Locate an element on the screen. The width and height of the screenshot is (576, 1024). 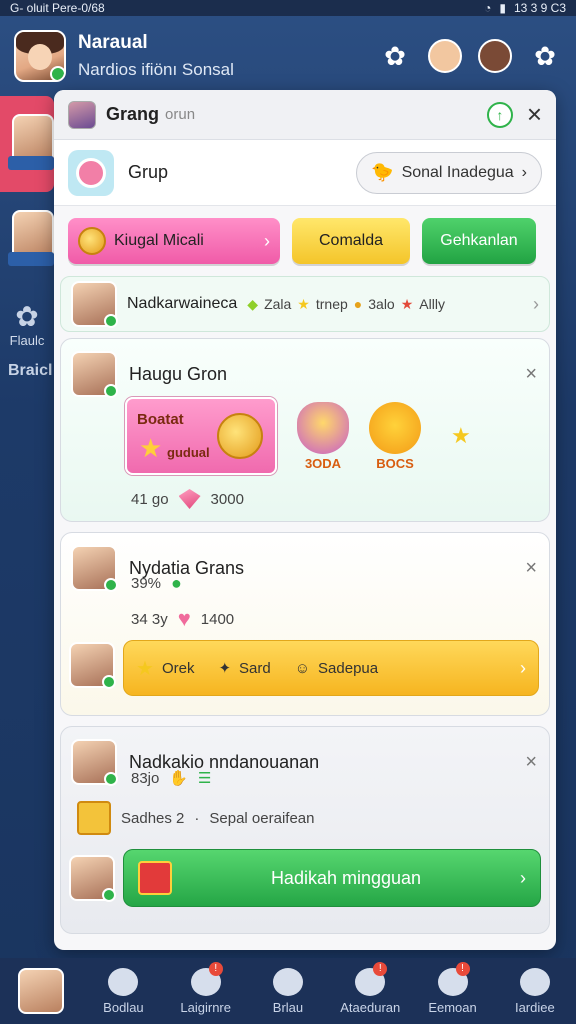
pink-button-label: Kiugal Micali is located at coordinates (159, 240).